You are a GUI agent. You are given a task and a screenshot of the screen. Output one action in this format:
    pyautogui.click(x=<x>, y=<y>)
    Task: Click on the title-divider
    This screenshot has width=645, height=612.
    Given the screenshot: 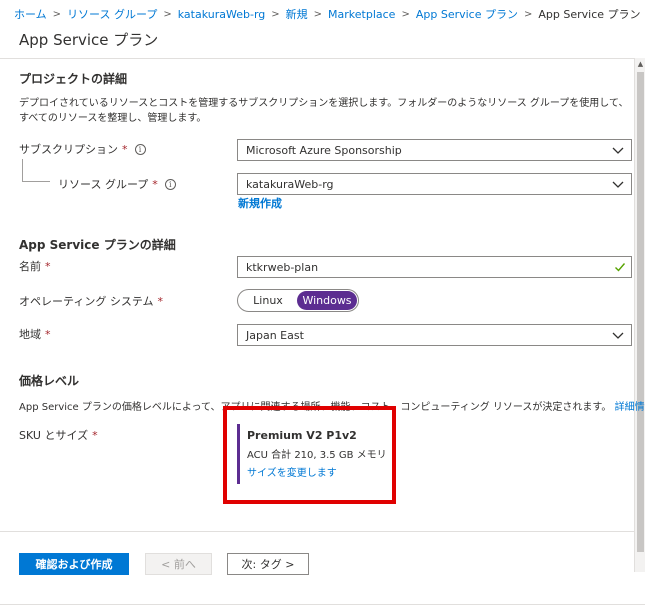 What is the action you would take?
    pyautogui.click(x=322, y=58)
    